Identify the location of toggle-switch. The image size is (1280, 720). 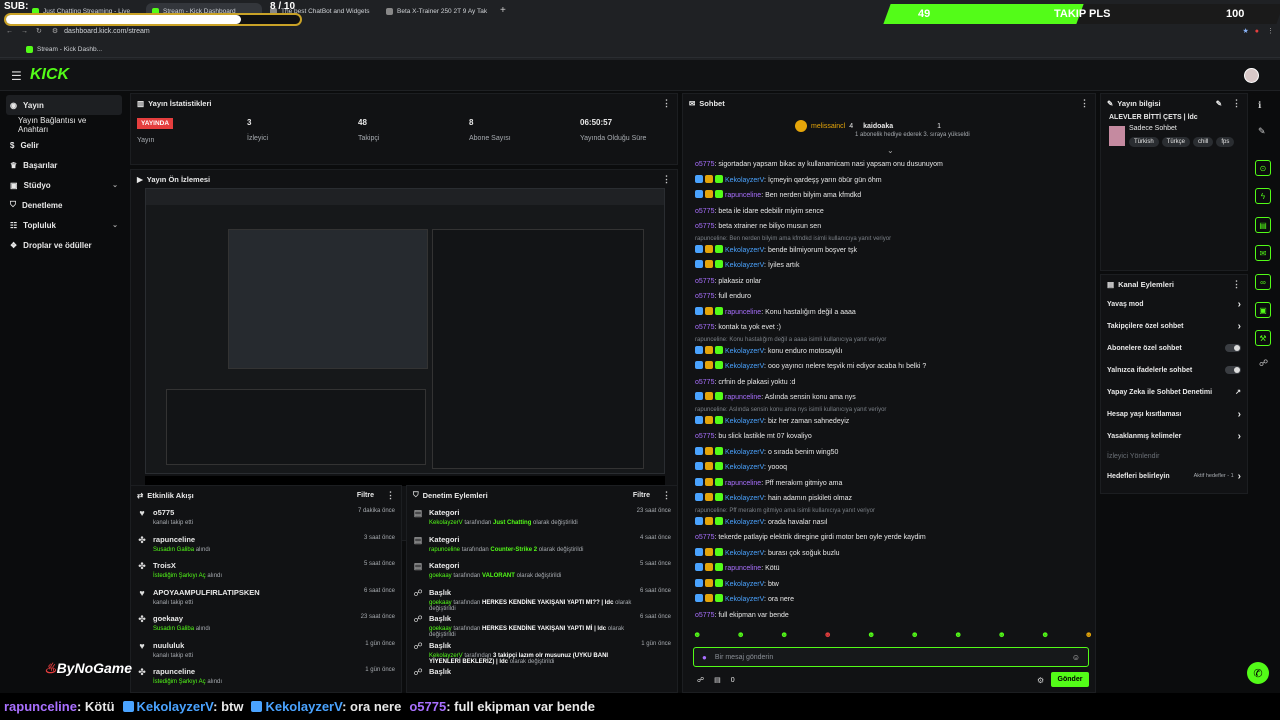
(1233, 370).